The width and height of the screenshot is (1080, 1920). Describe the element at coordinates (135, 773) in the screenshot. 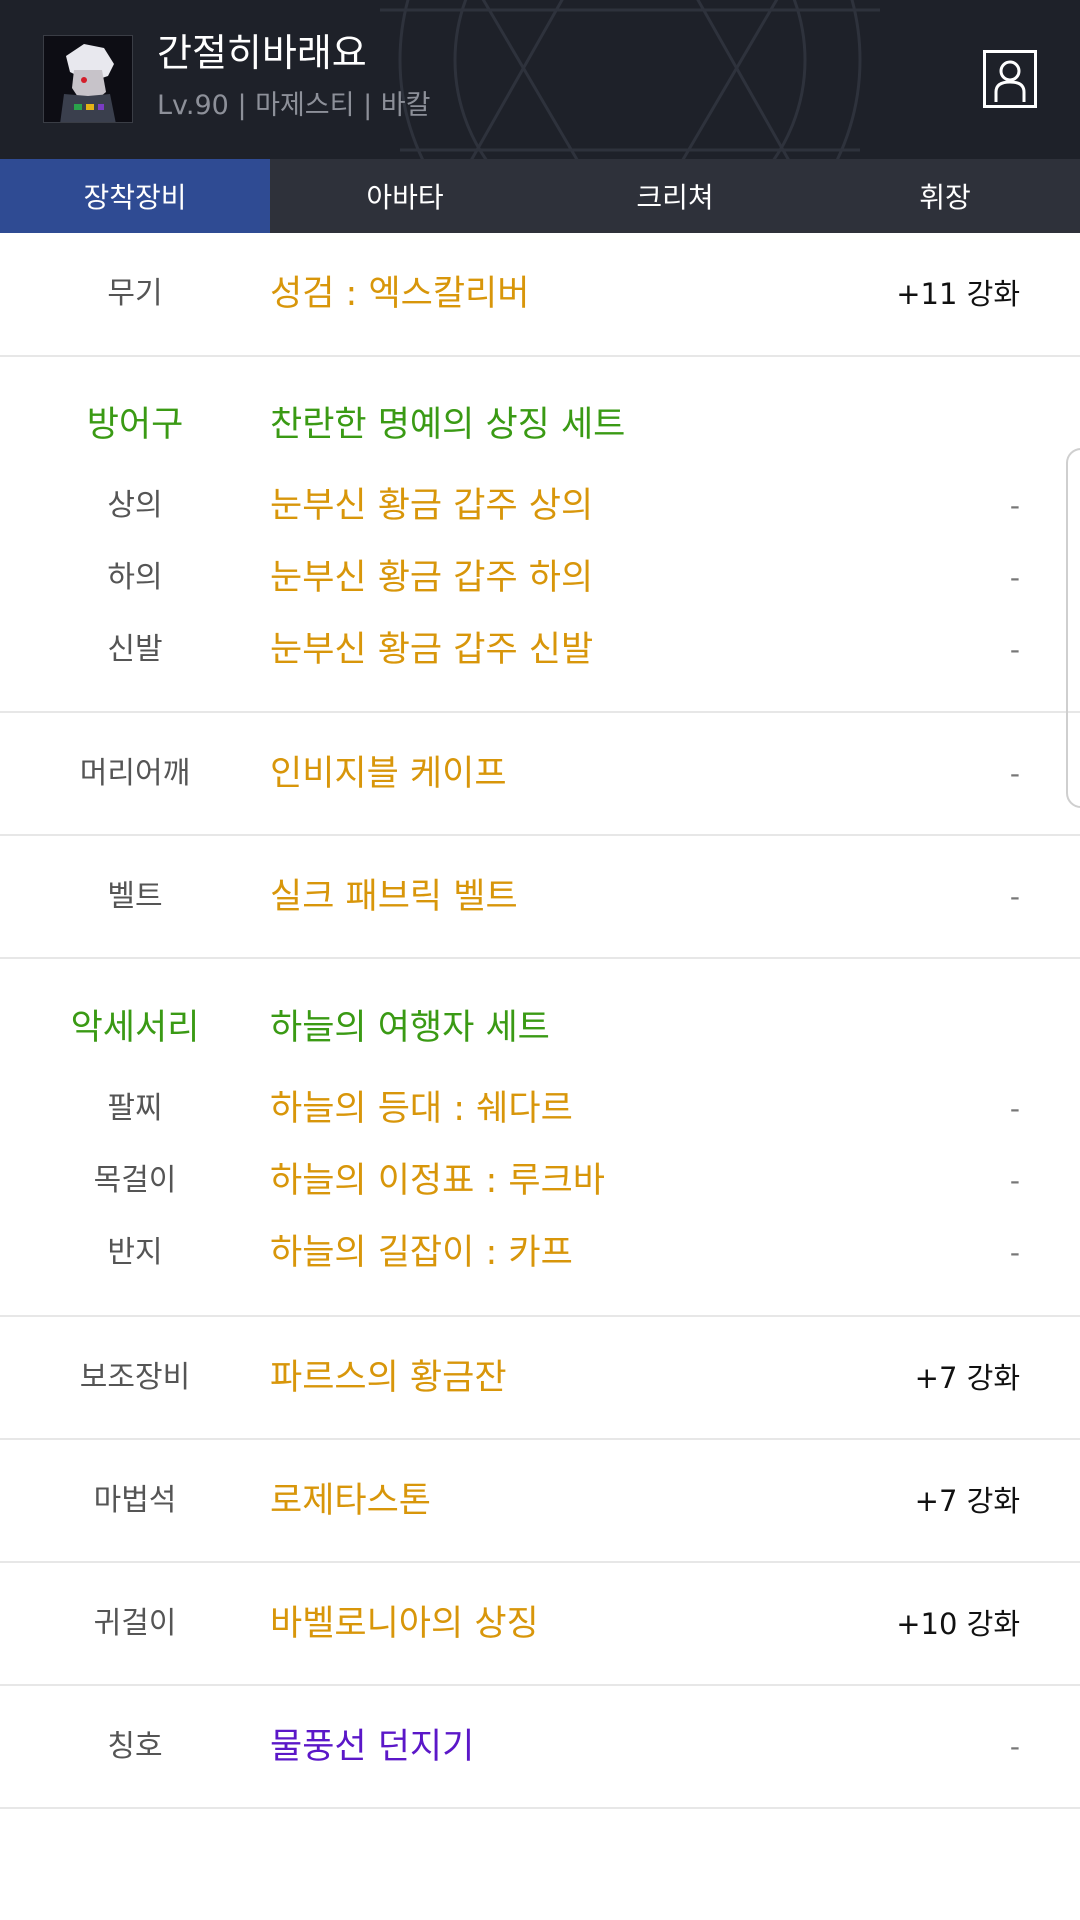

I see `slot-label: 머리어깨` at that location.